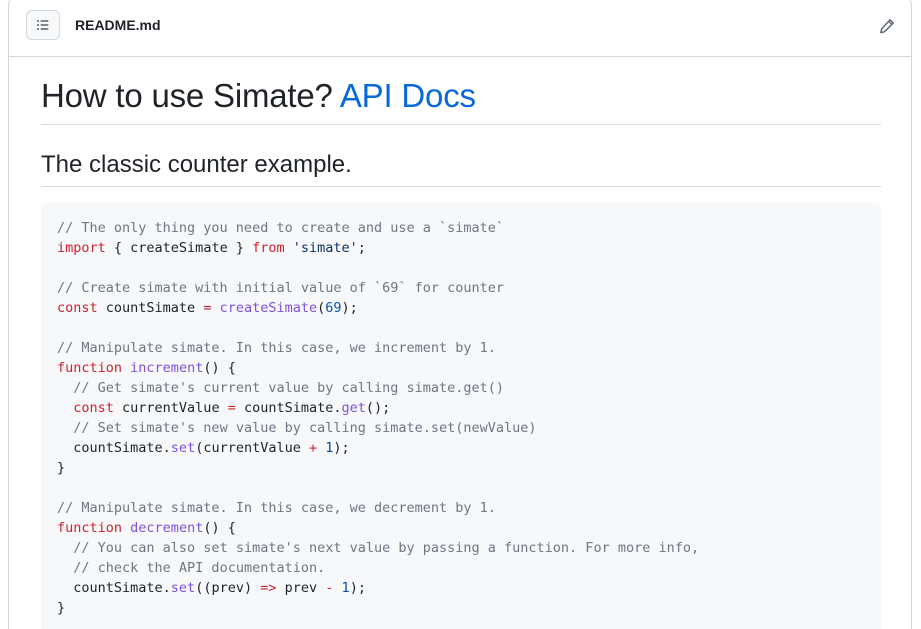 Image resolution: width=921 pixels, height=629 pixels. Describe the element at coordinates (325, 248) in the screenshot. I see `code-token: 'simate'` at that location.